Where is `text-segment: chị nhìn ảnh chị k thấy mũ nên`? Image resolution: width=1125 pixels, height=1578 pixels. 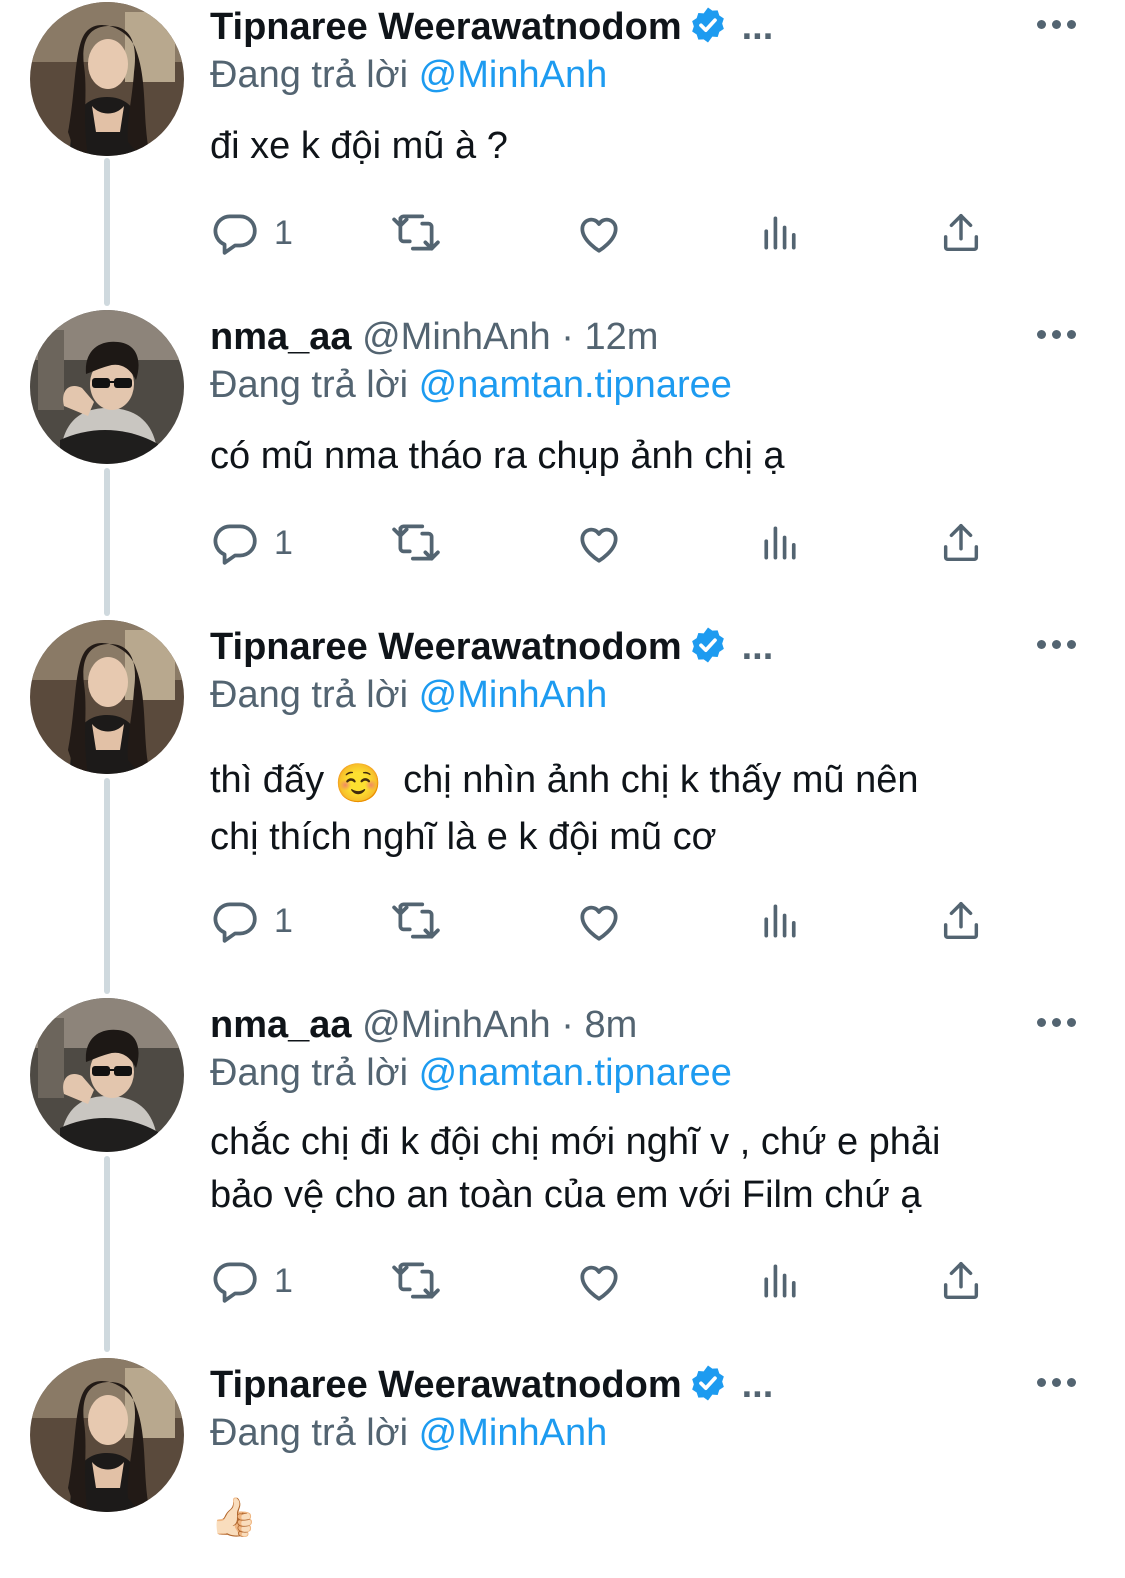
text-segment: chị nhìn ảnh chị k thấy mũ nên is located at coordinates (661, 780).